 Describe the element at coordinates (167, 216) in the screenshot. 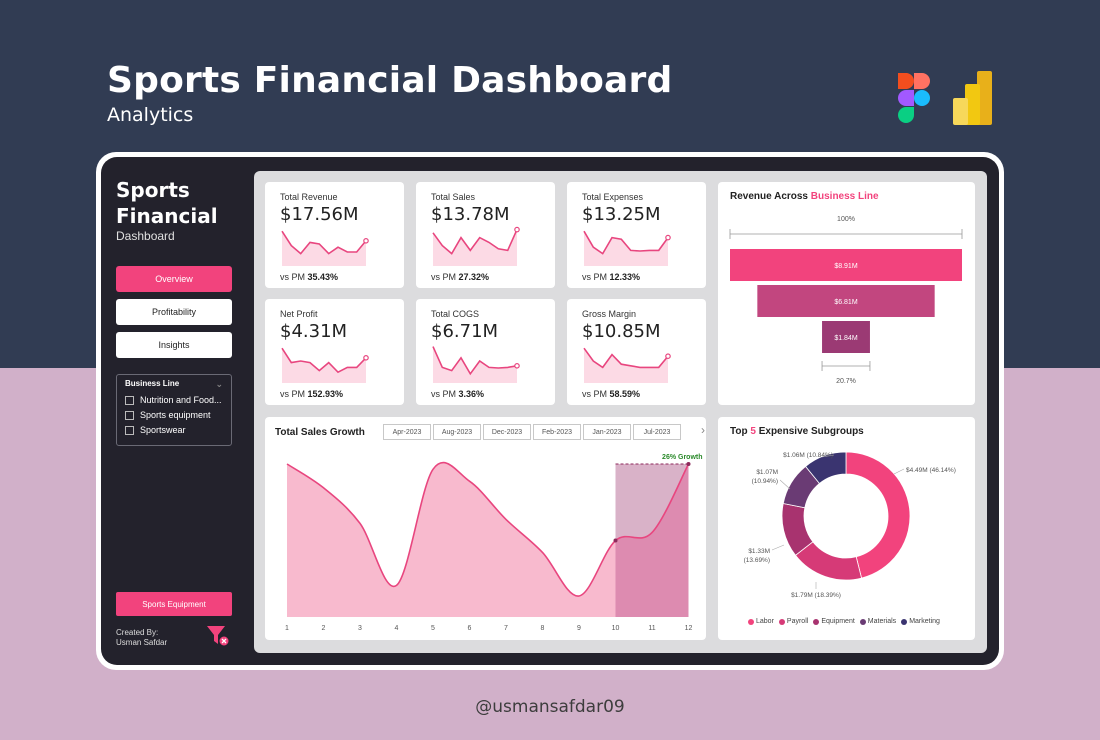

I see `sidebar-title-line2: Financial` at that location.